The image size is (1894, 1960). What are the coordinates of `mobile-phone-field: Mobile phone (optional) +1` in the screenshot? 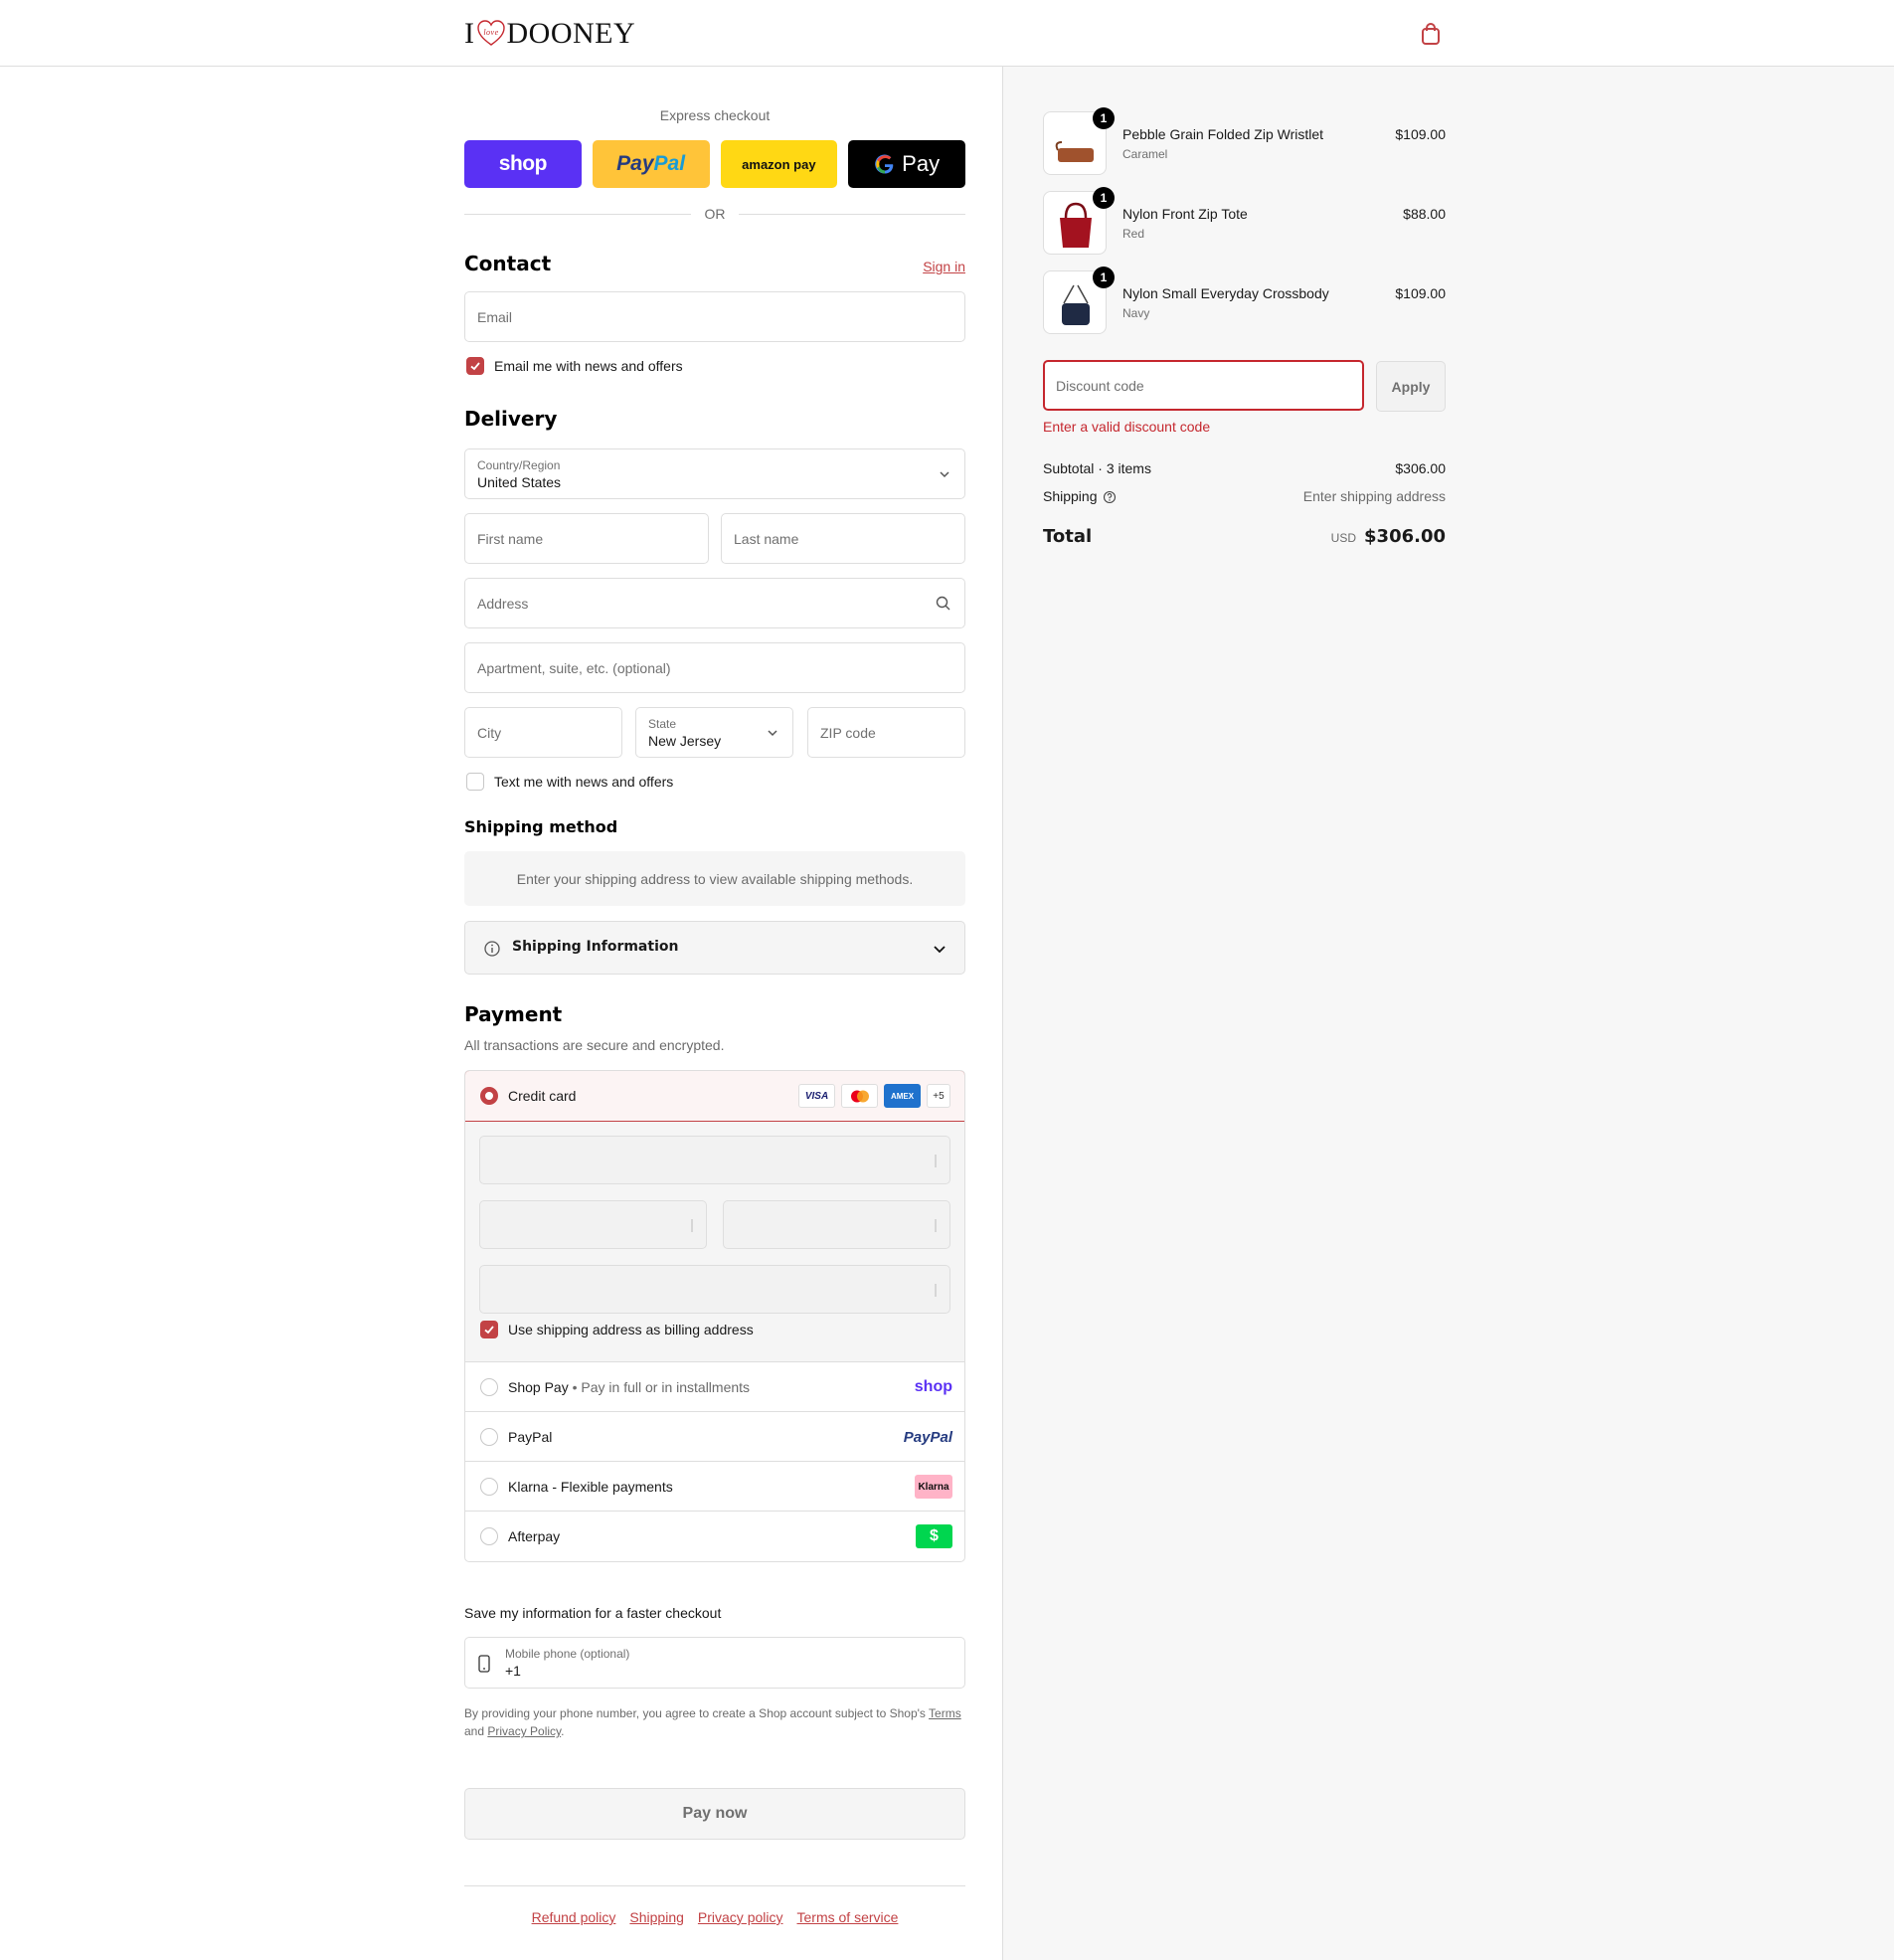 It's located at (714, 1663).